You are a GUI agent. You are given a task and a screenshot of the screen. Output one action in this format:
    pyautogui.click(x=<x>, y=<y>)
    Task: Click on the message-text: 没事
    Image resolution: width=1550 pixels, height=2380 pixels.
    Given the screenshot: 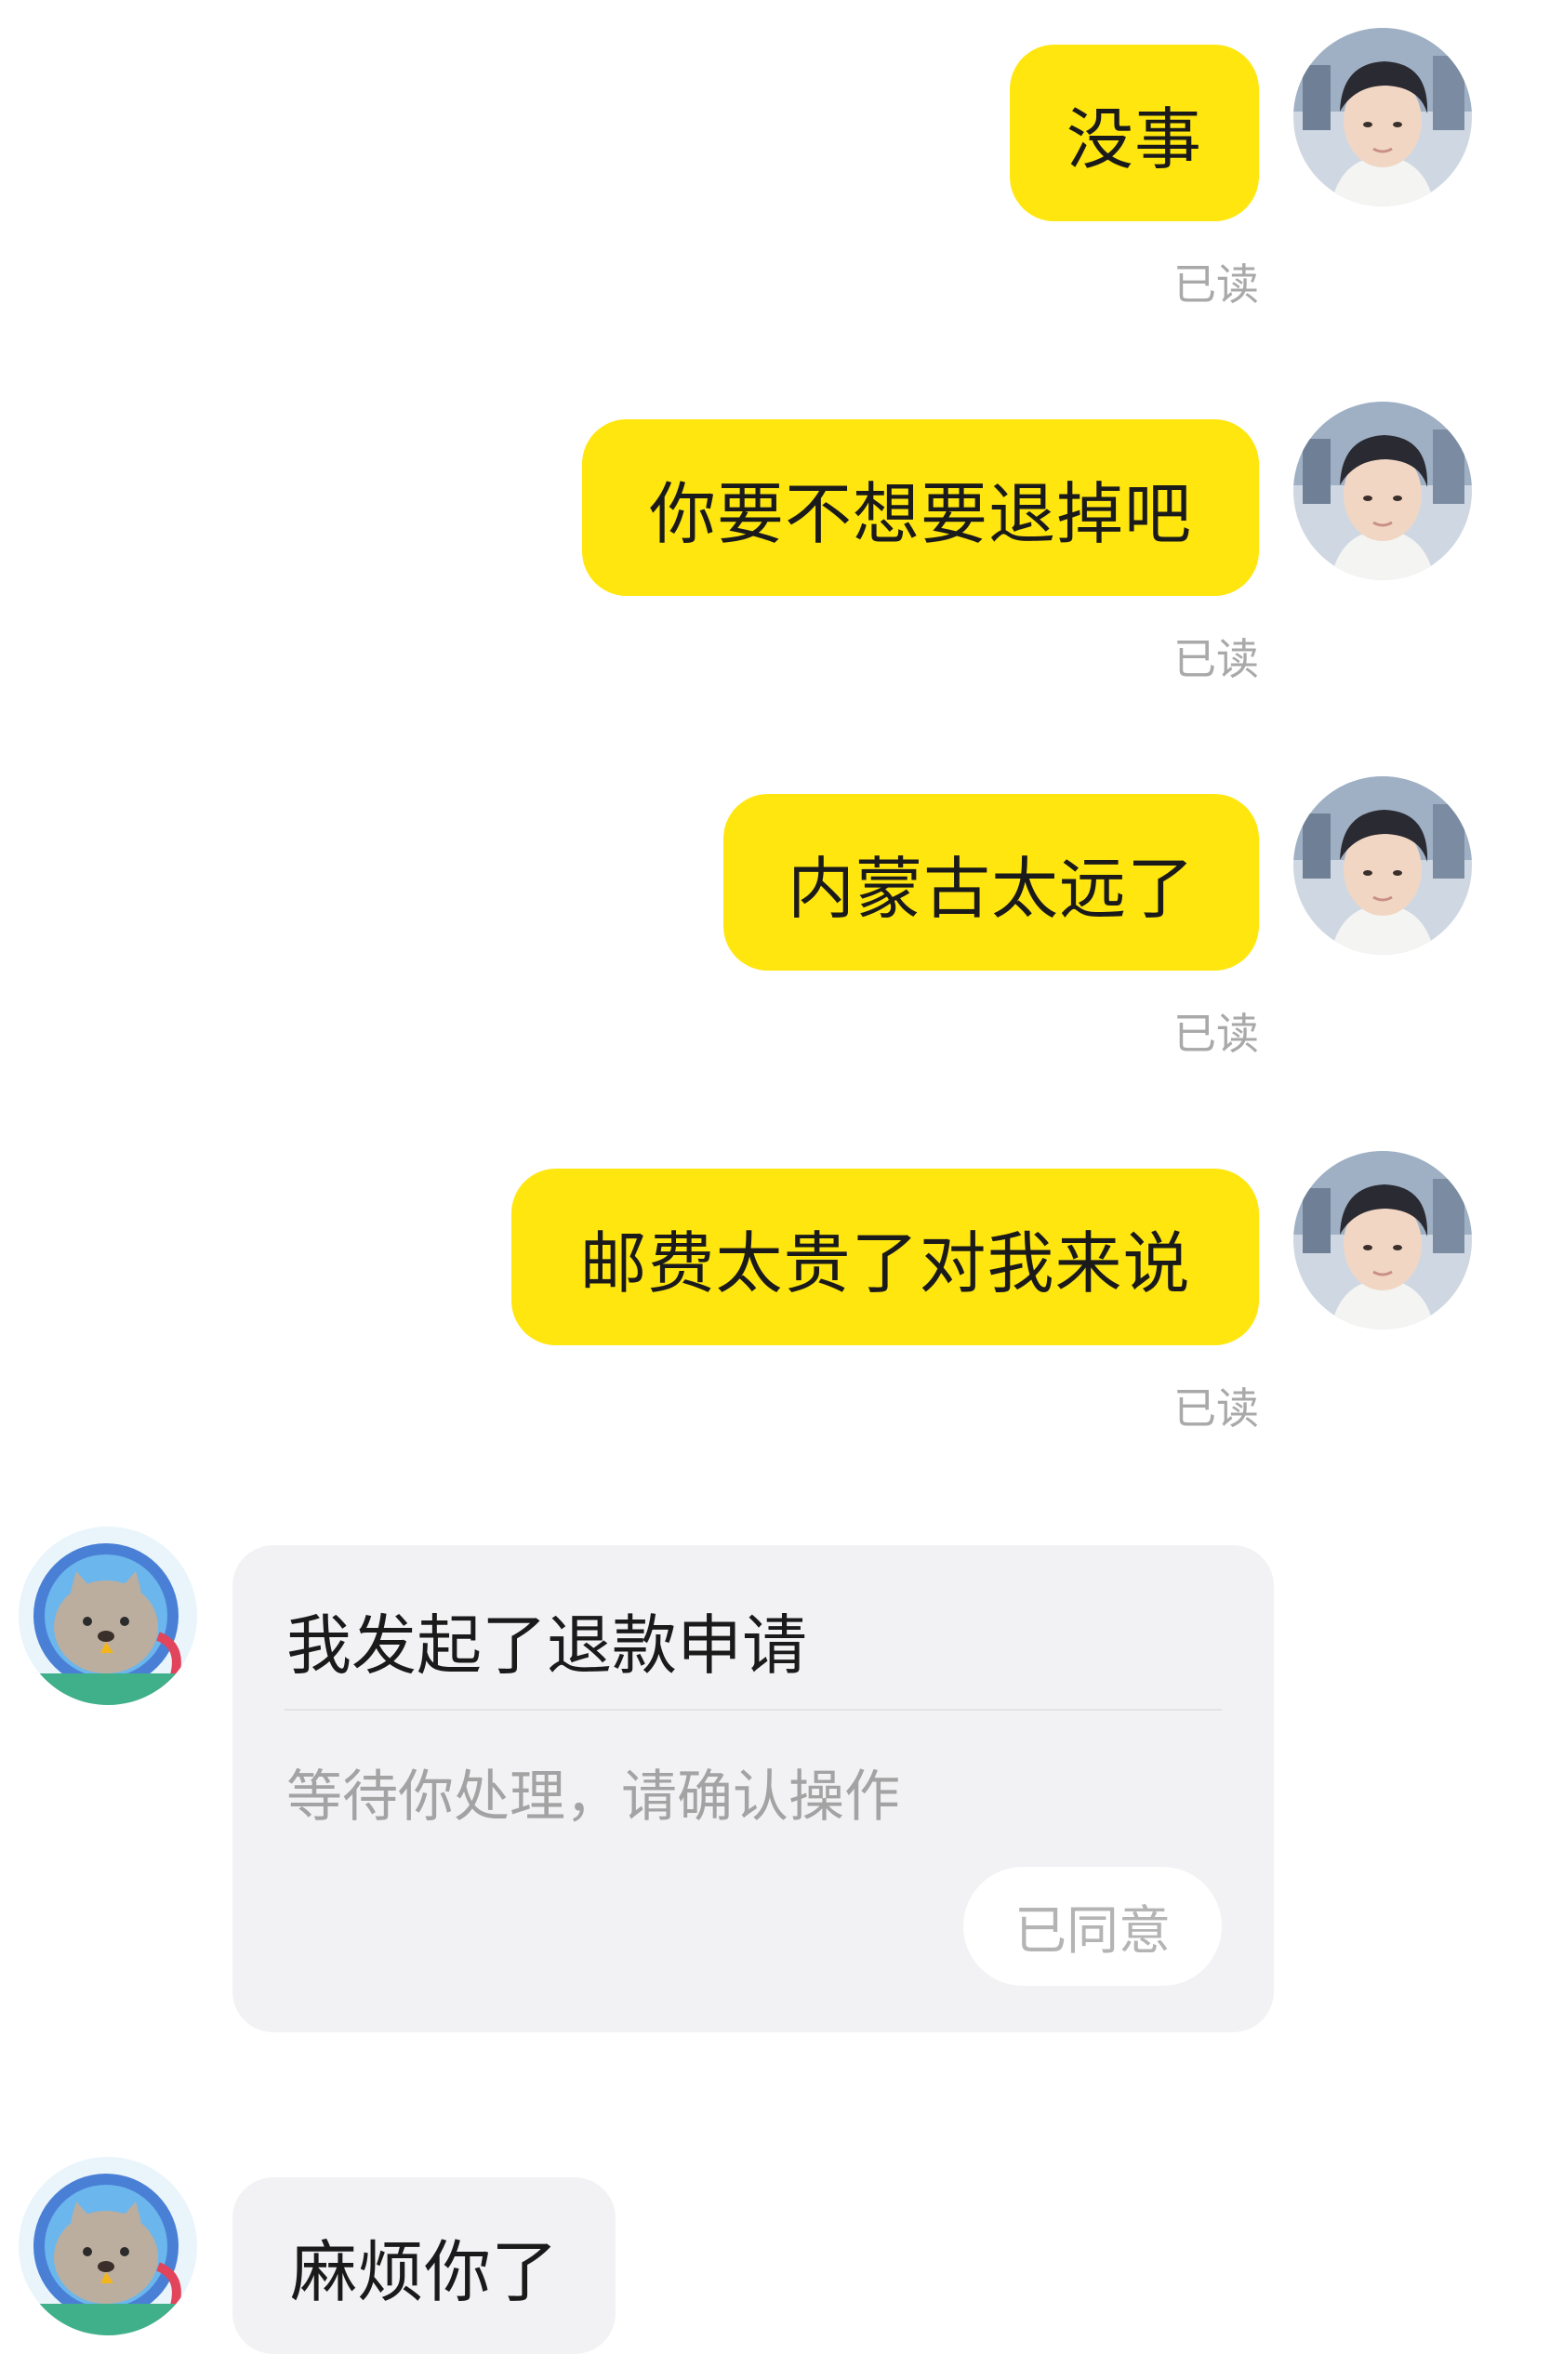 What is the action you would take?
    pyautogui.click(x=1134, y=138)
    